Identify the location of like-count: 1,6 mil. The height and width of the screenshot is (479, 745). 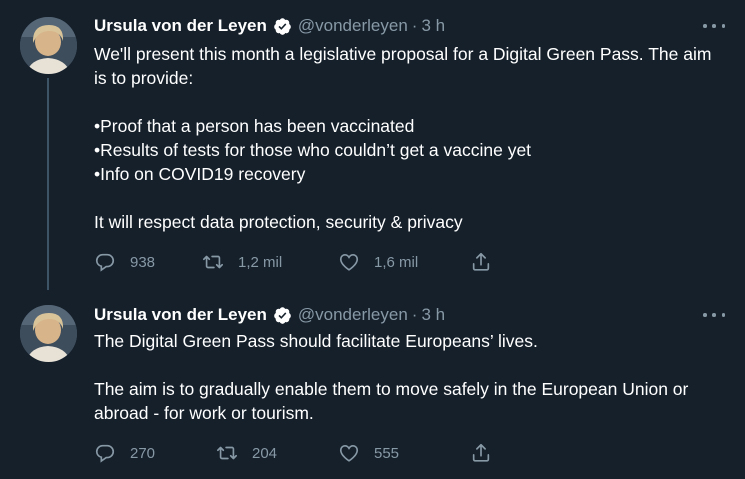
(396, 262).